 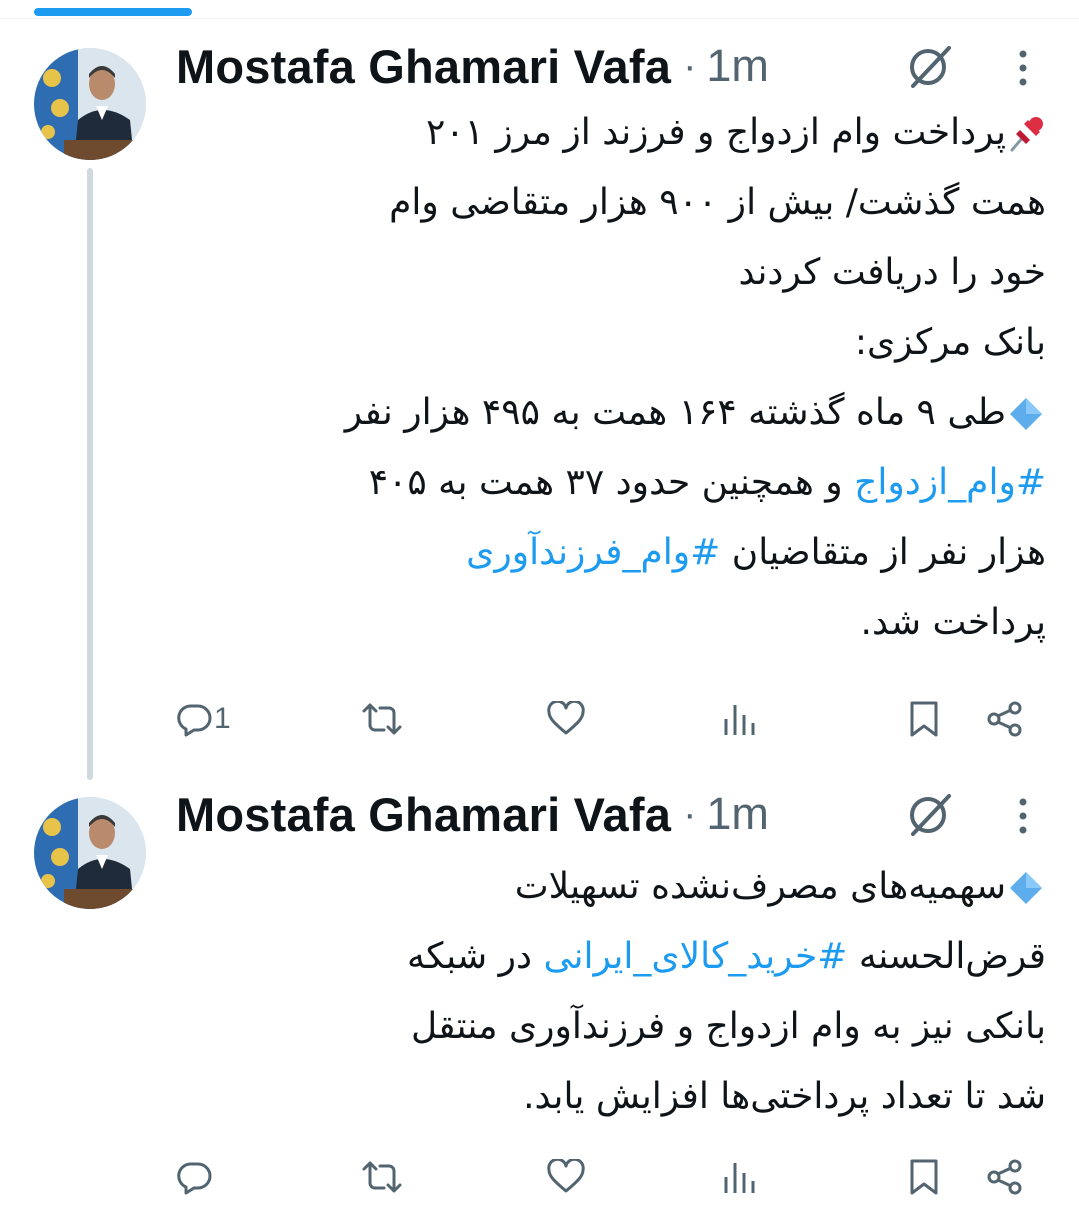 What do you see at coordinates (696, 956) in the screenshot?
I see `hashtag-link: #خرید_کالای_ایرانی` at bounding box center [696, 956].